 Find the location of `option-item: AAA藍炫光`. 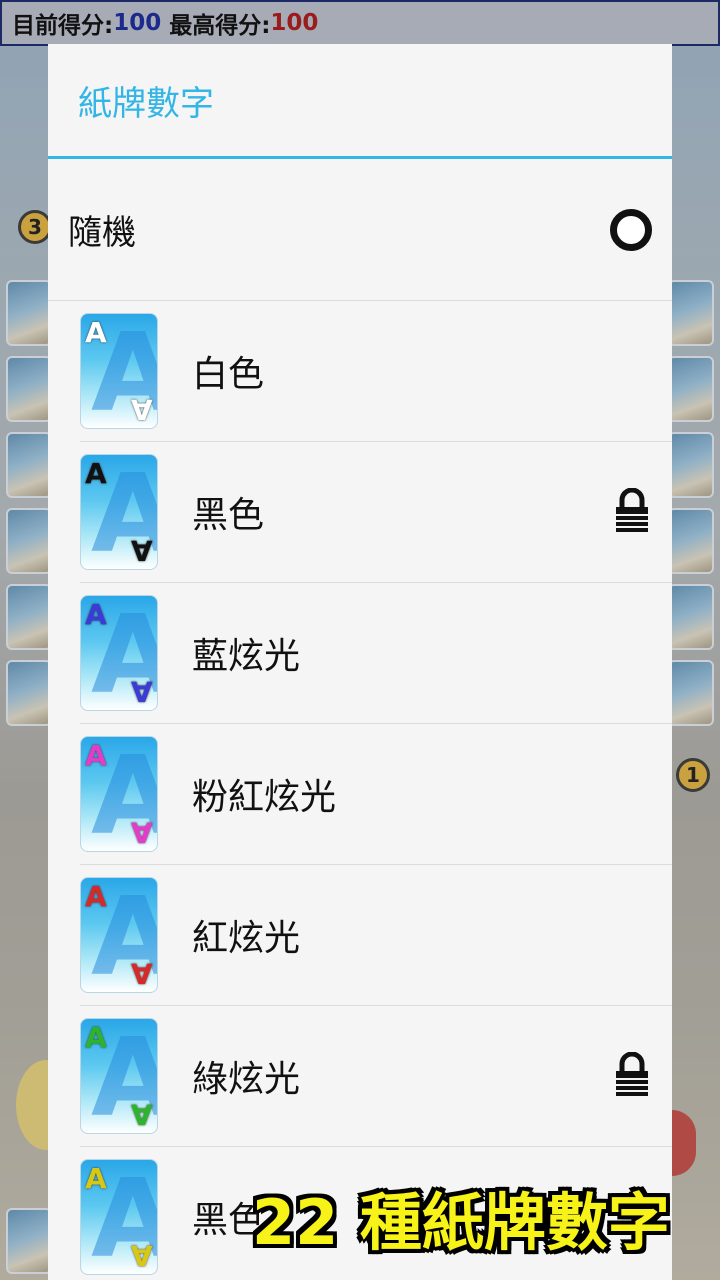

option-item: AAA藍炫光 is located at coordinates (376, 653).